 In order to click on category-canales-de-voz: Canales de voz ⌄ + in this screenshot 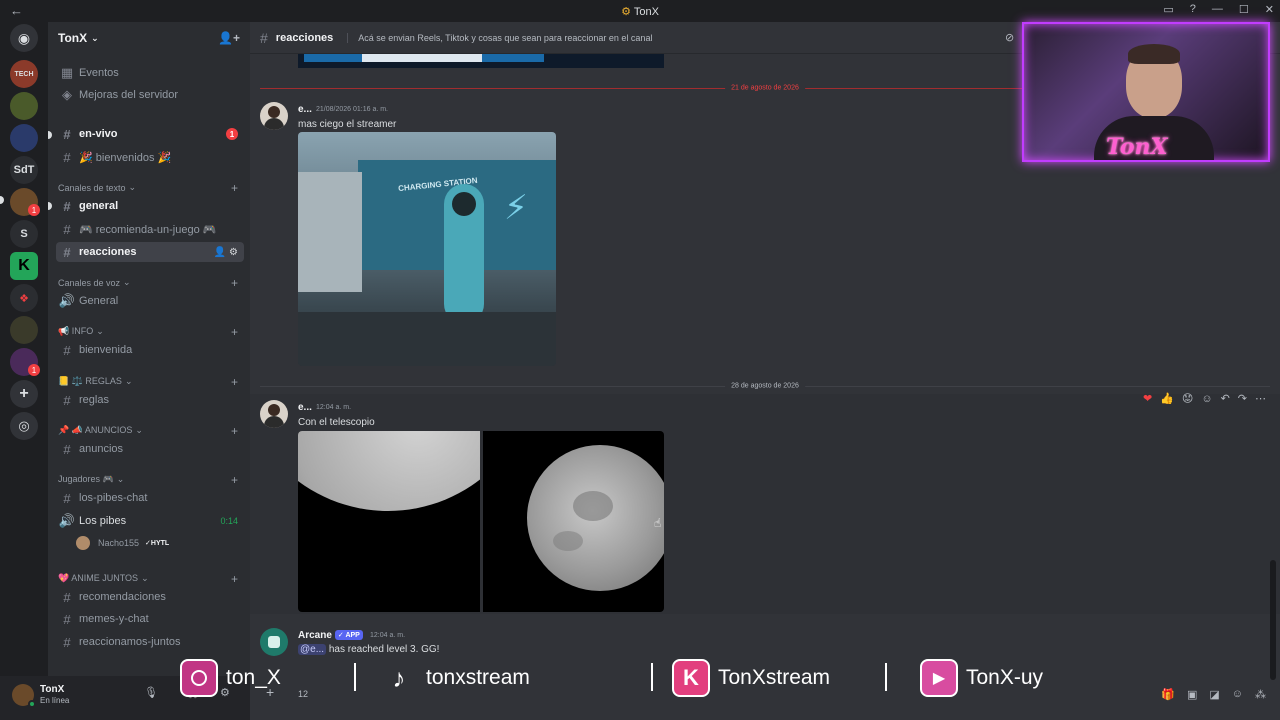, I will do `click(151, 283)`.